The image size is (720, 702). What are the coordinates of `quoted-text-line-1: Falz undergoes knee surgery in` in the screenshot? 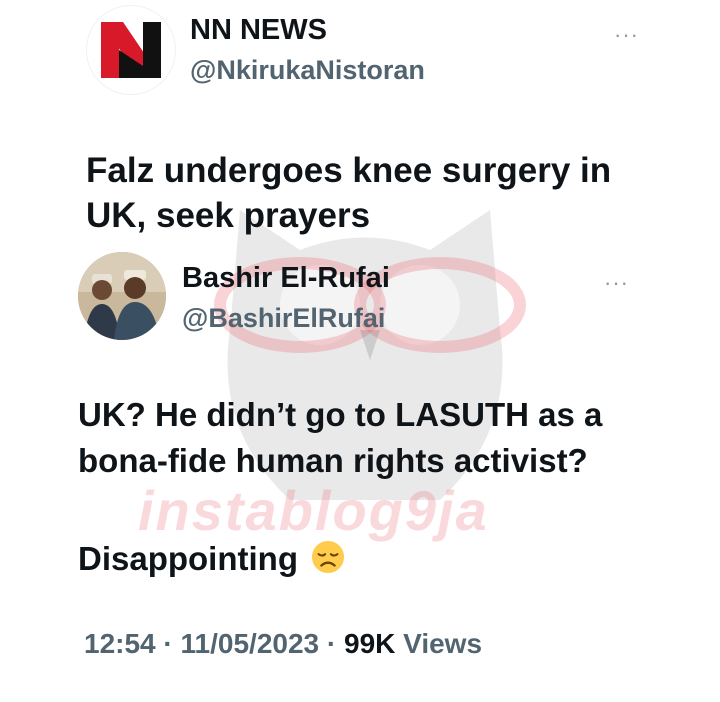 It's located at (349, 170).